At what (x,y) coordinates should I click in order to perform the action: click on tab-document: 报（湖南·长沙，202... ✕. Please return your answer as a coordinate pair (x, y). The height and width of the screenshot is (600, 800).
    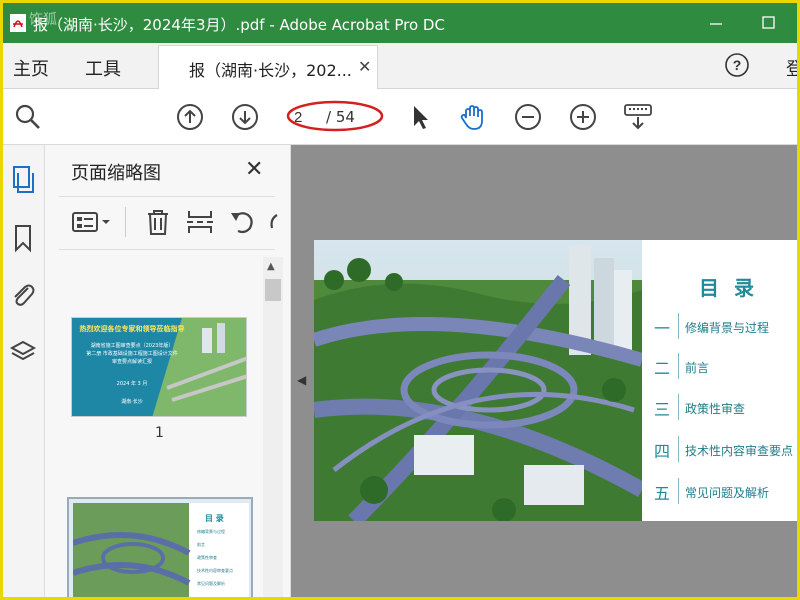
    Looking at the image, I should click on (268, 67).